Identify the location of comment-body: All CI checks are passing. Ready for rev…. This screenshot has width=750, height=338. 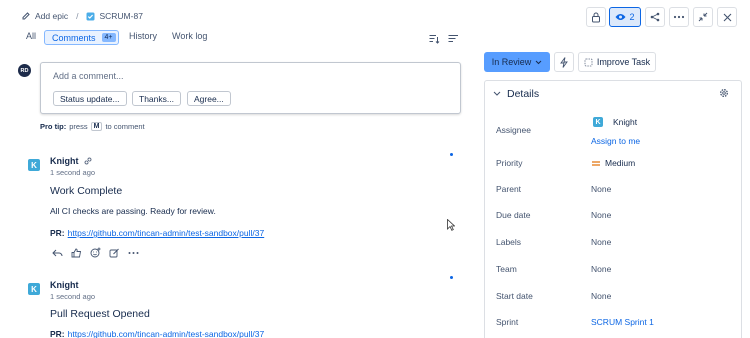
(133, 211).